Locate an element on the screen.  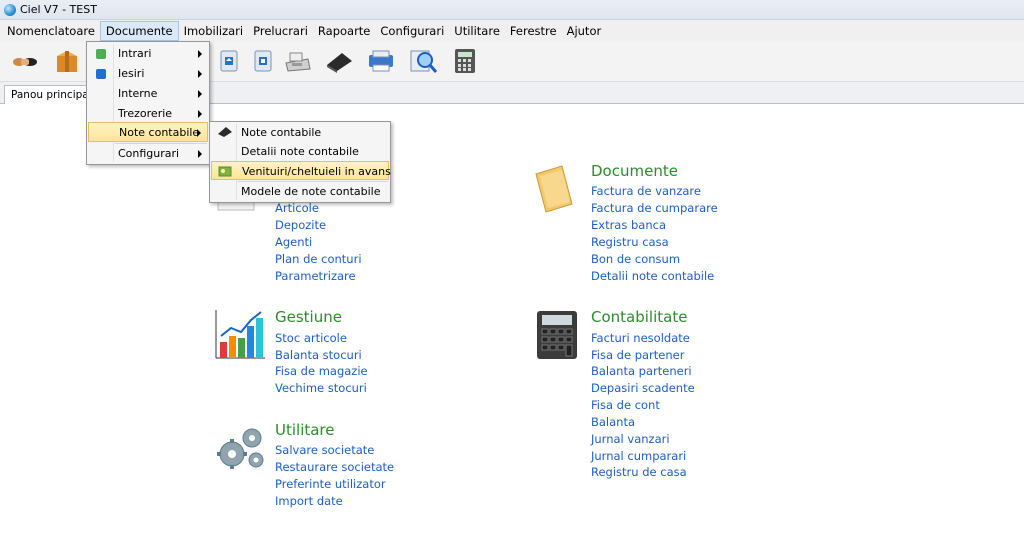
calculator-large-icon is located at coordinates (557, 335).